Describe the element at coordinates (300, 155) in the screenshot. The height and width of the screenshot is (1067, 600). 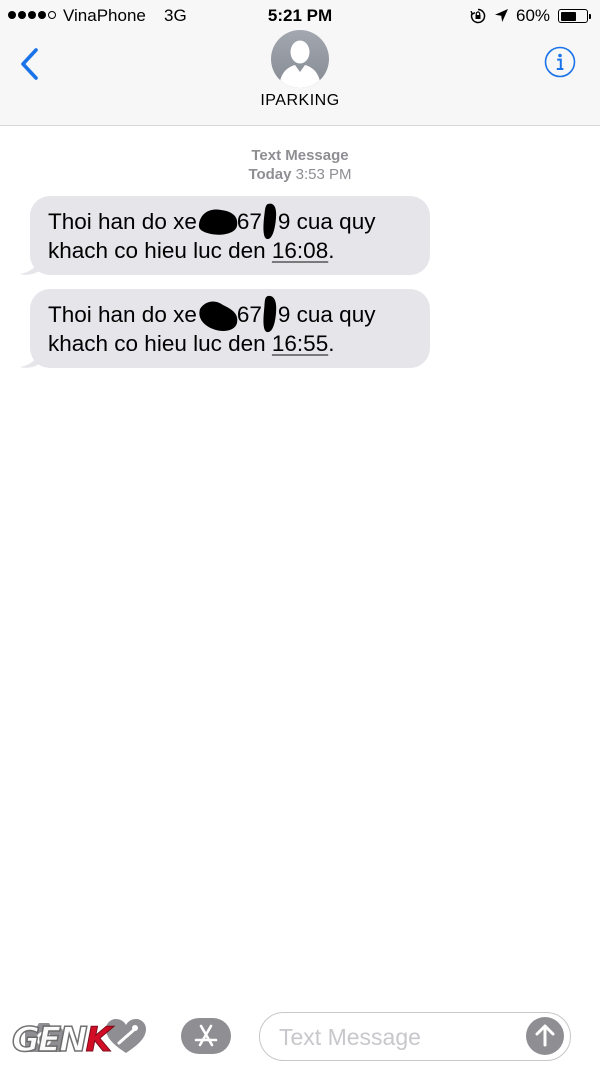
I see `service-label: Text Message` at that location.